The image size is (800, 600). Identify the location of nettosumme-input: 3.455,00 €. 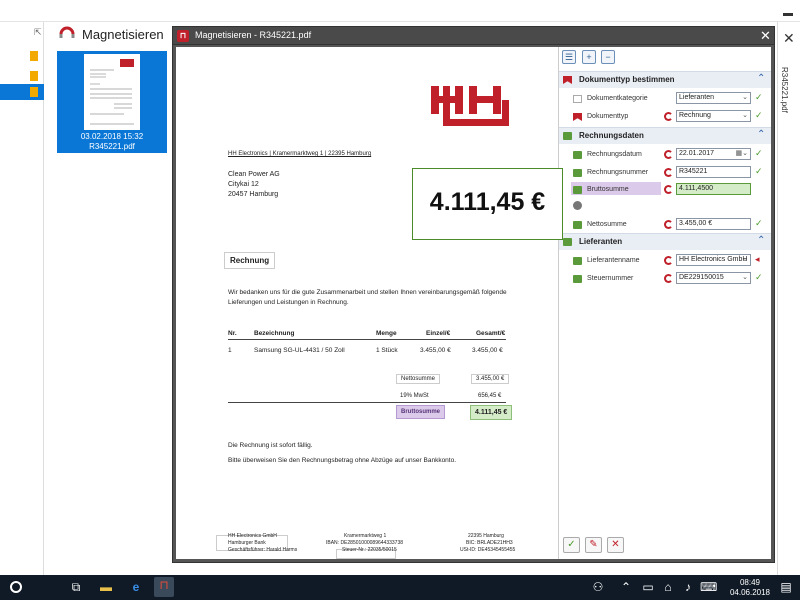
(713, 224).